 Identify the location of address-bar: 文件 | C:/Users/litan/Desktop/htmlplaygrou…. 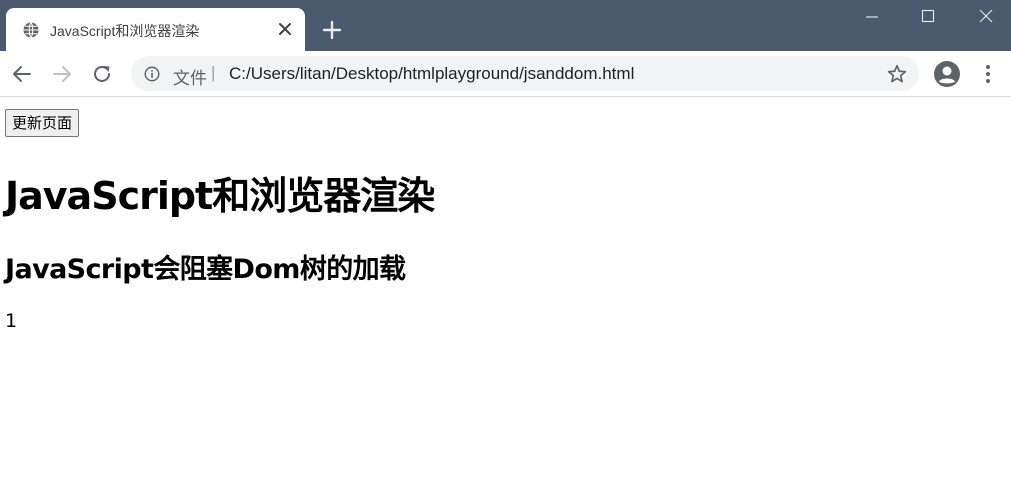
(525, 73).